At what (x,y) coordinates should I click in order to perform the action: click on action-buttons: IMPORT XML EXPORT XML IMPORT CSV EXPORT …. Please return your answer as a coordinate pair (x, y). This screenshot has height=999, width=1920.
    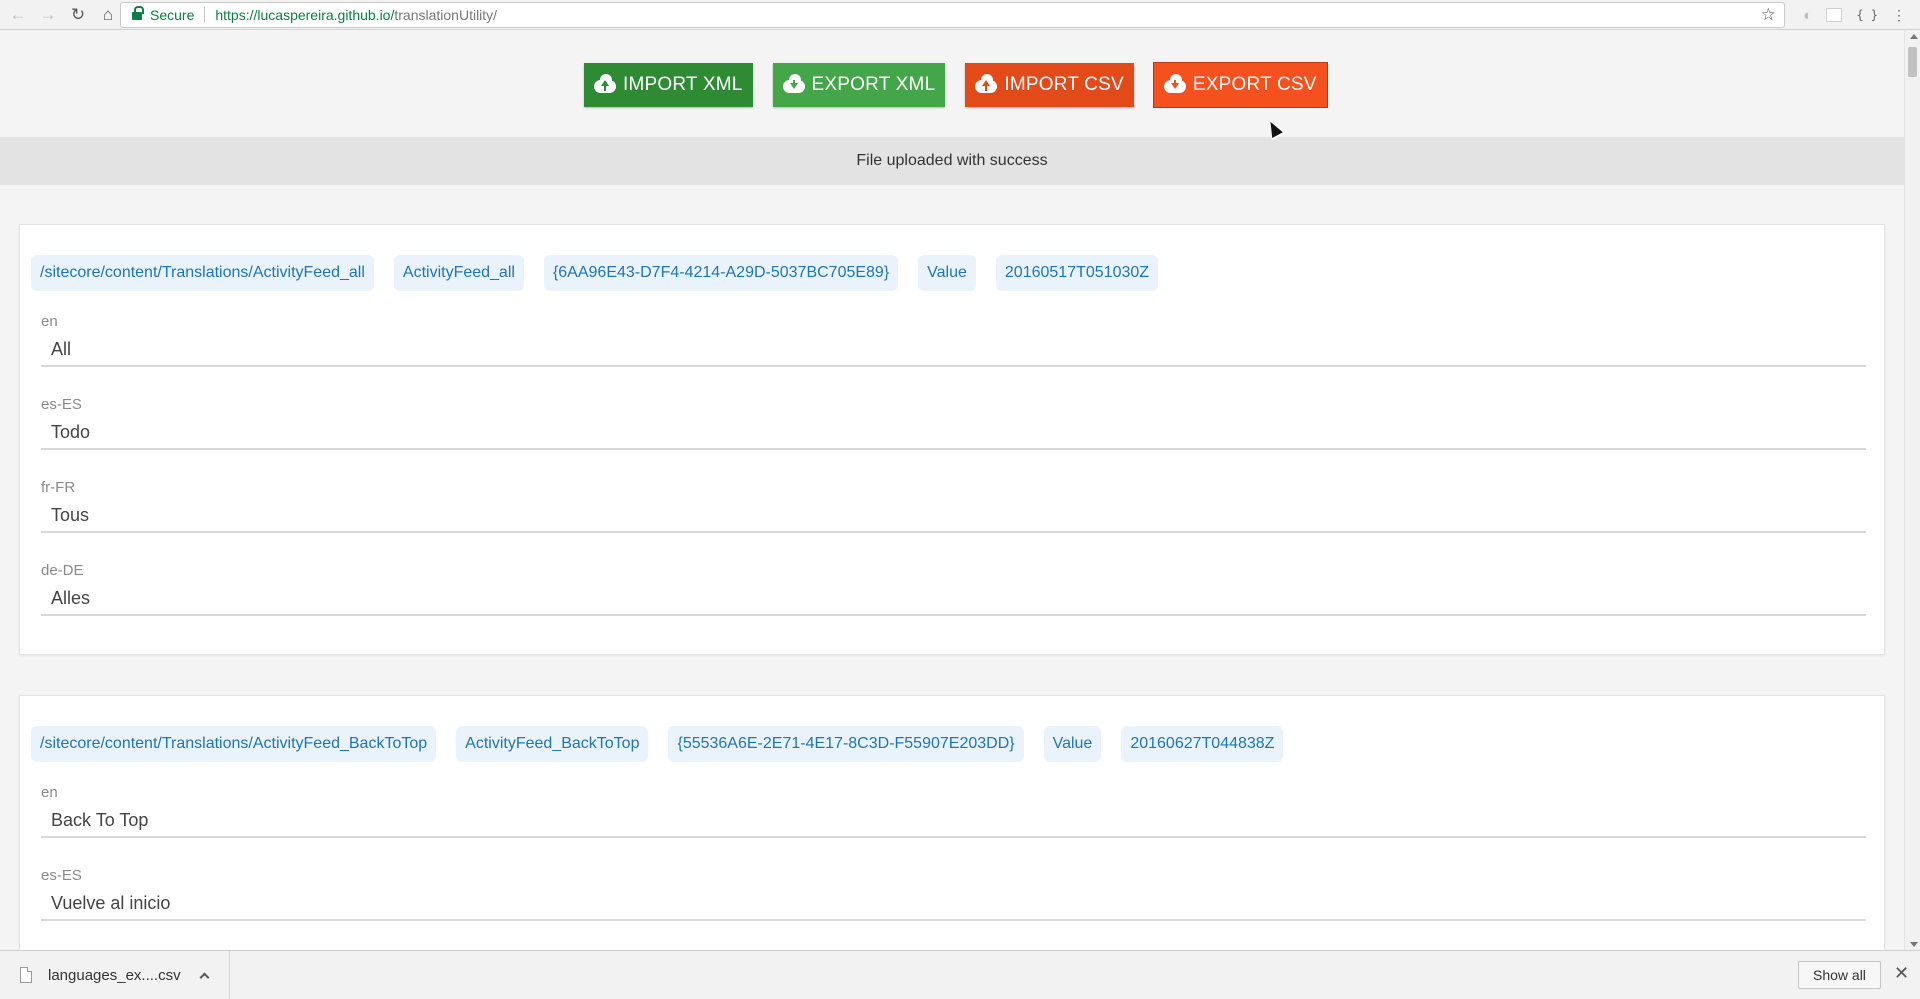
    Looking at the image, I should click on (955, 85).